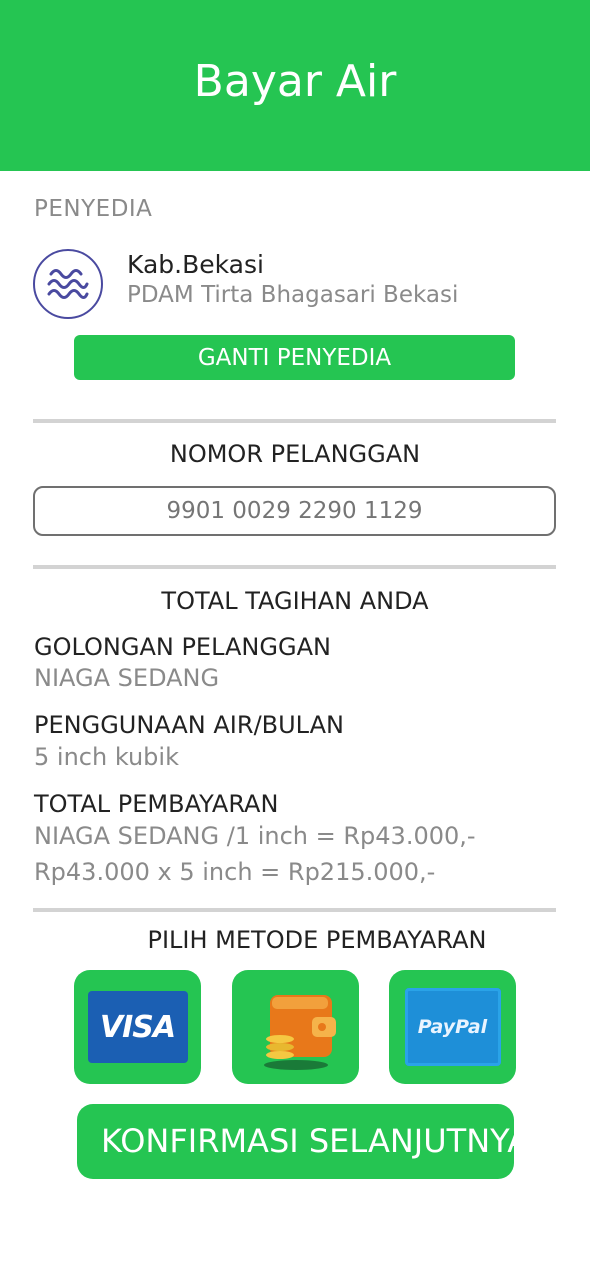 This screenshot has width=590, height=1280. Describe the element at coordinates (195, 264) in the screenshot. I see `provider-name: Kab.Bekasi` at that location.